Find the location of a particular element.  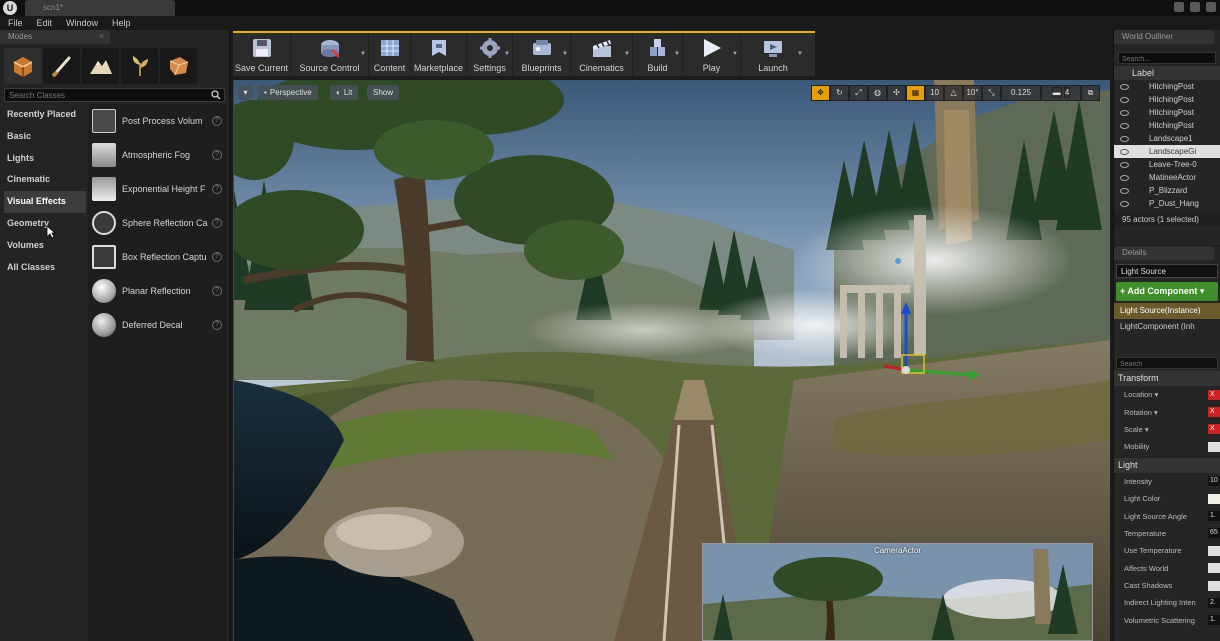

viewport-options-button: ▾ is located at coordinates (245, 92).